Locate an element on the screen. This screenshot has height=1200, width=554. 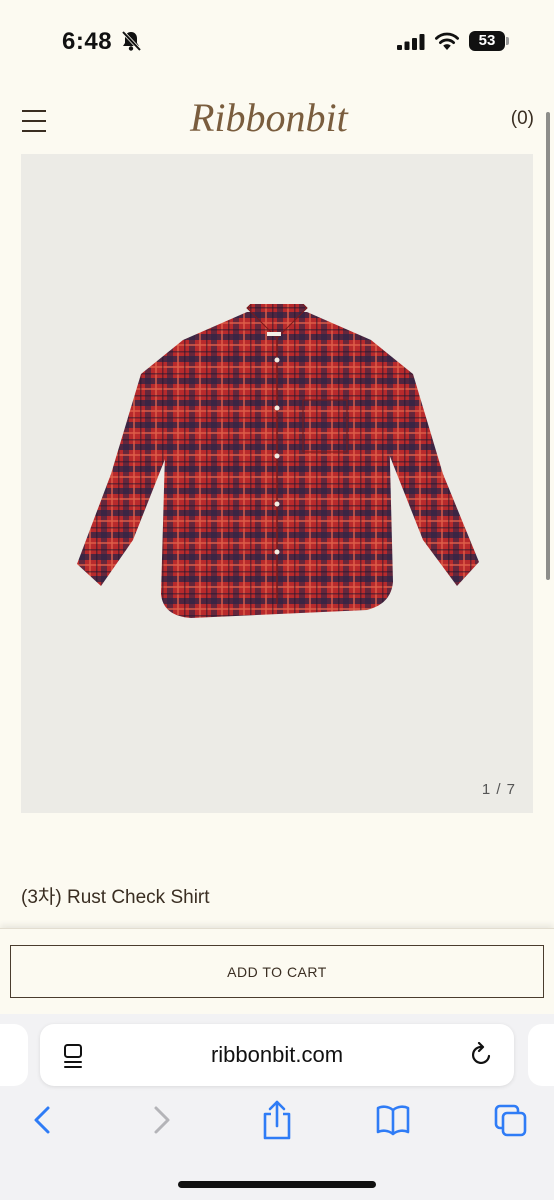
silent-bell-icon is located at coordinates (131, 41).